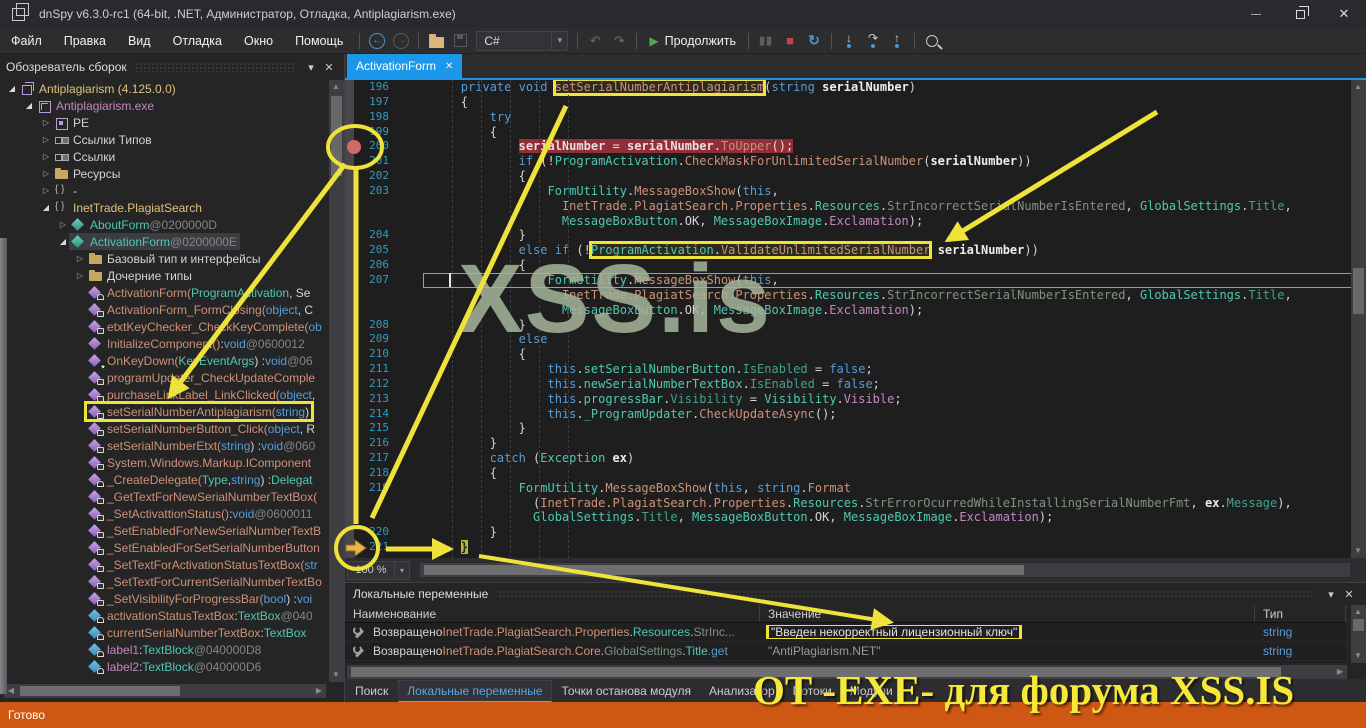 The width and height of the screenshot is (1366, 728). I want to click on tree-item: ActivationForm(ProgramActivation, Se, so click(164, 292).